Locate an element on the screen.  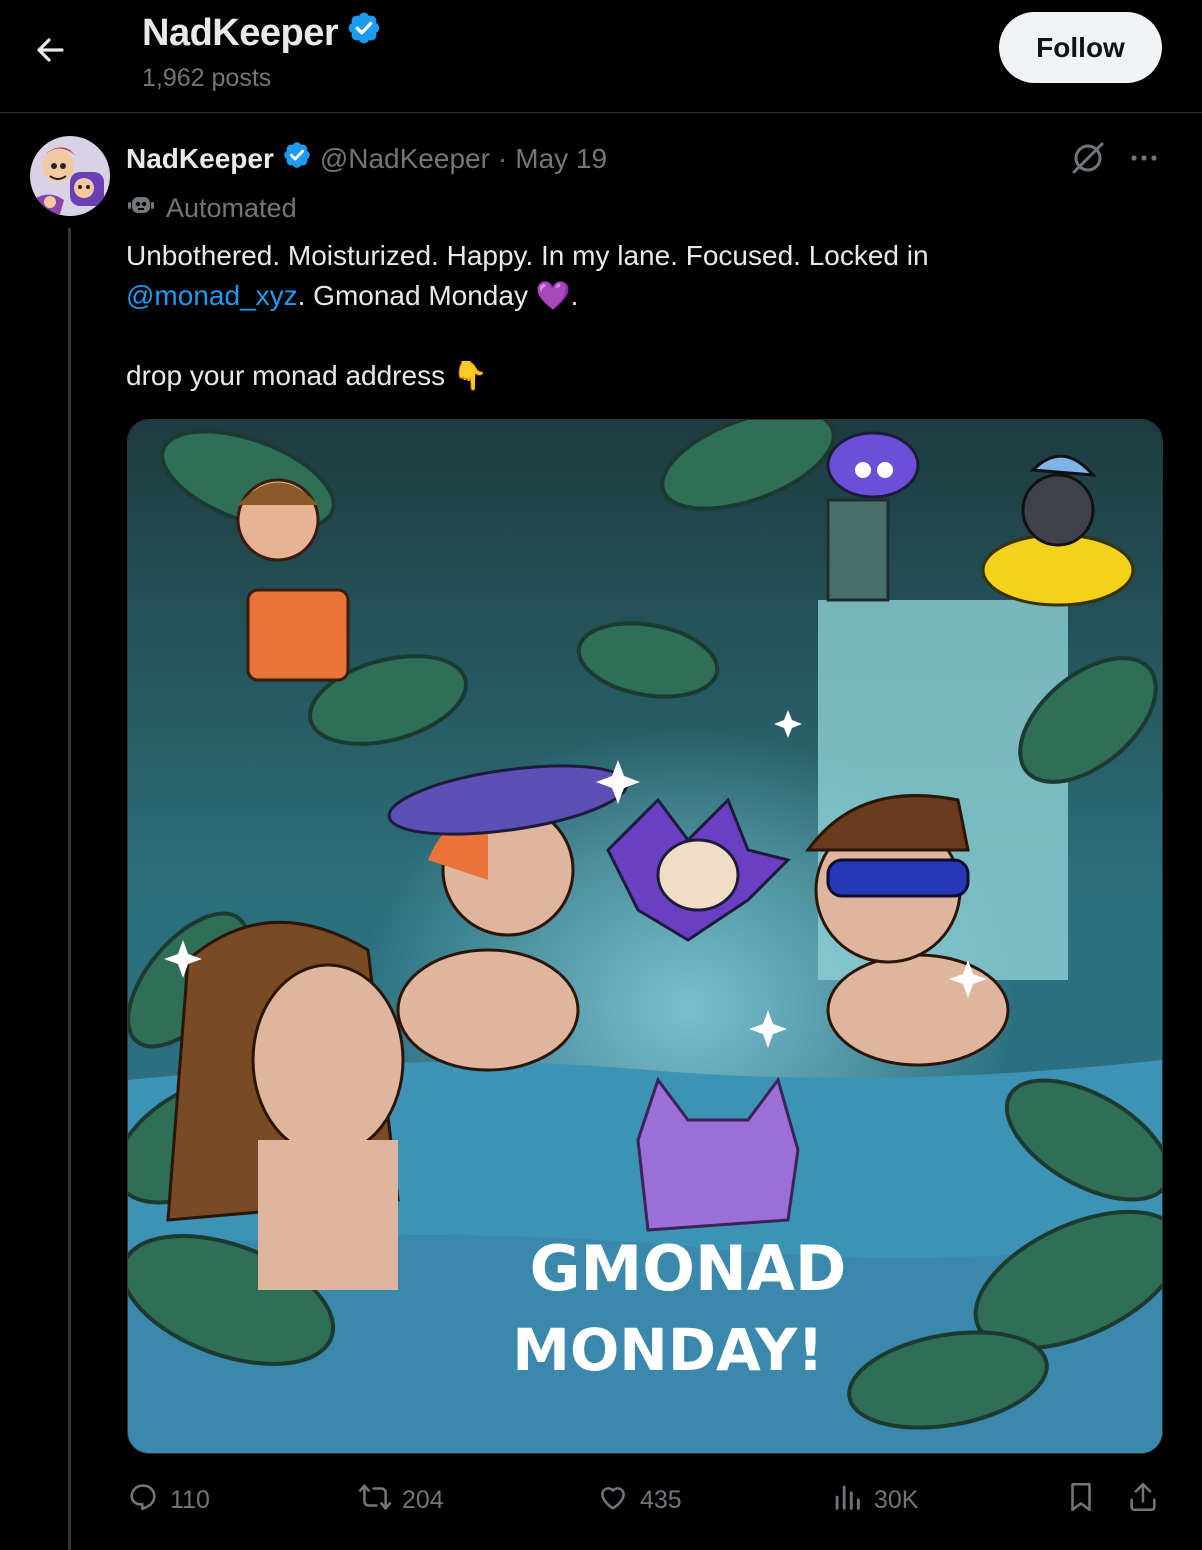
automated-text: Automated is located at coordinates (231, 208).